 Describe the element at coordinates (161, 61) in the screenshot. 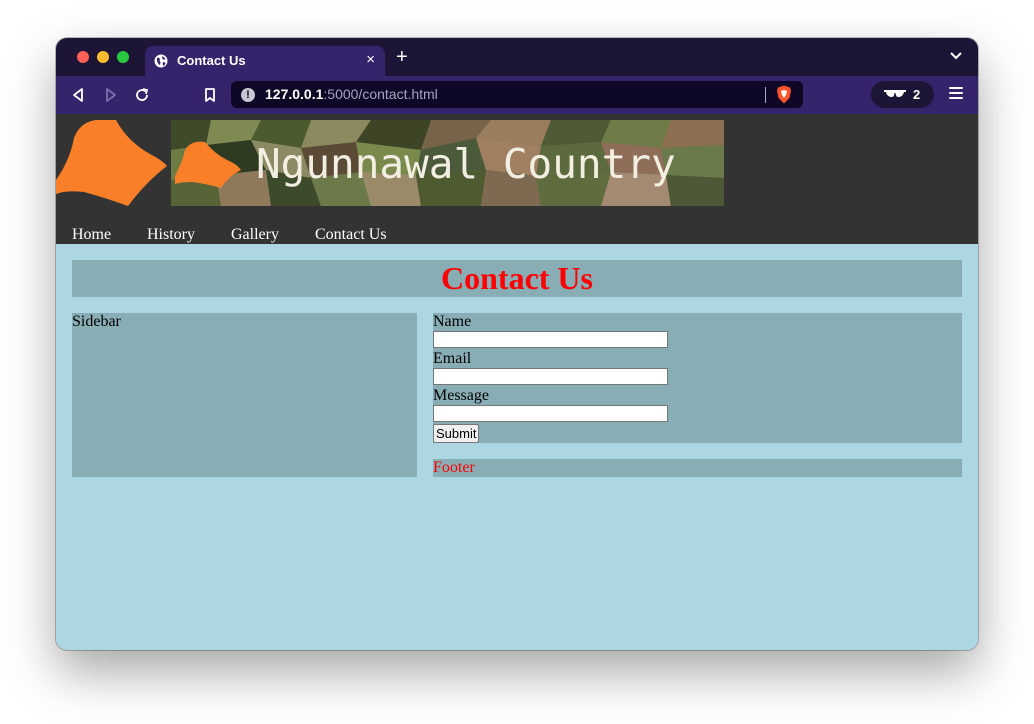

I see `globe-icon` at that location.